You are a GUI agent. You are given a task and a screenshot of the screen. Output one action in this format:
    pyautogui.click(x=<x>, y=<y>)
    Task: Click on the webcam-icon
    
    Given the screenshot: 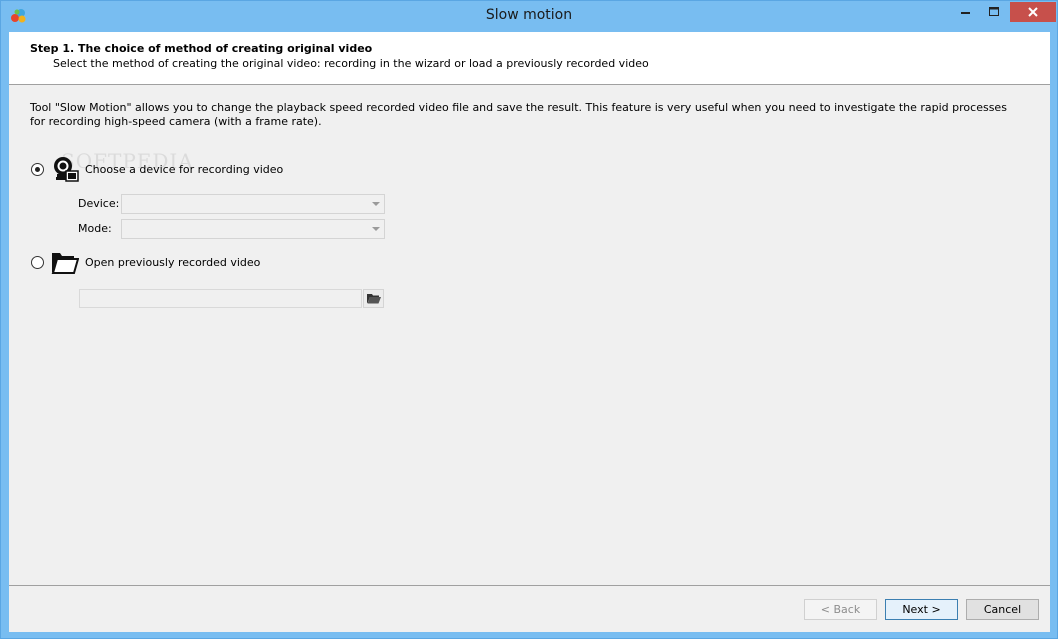 What is the action you would take?
    pyautogui.click(x=66, y=169)
    